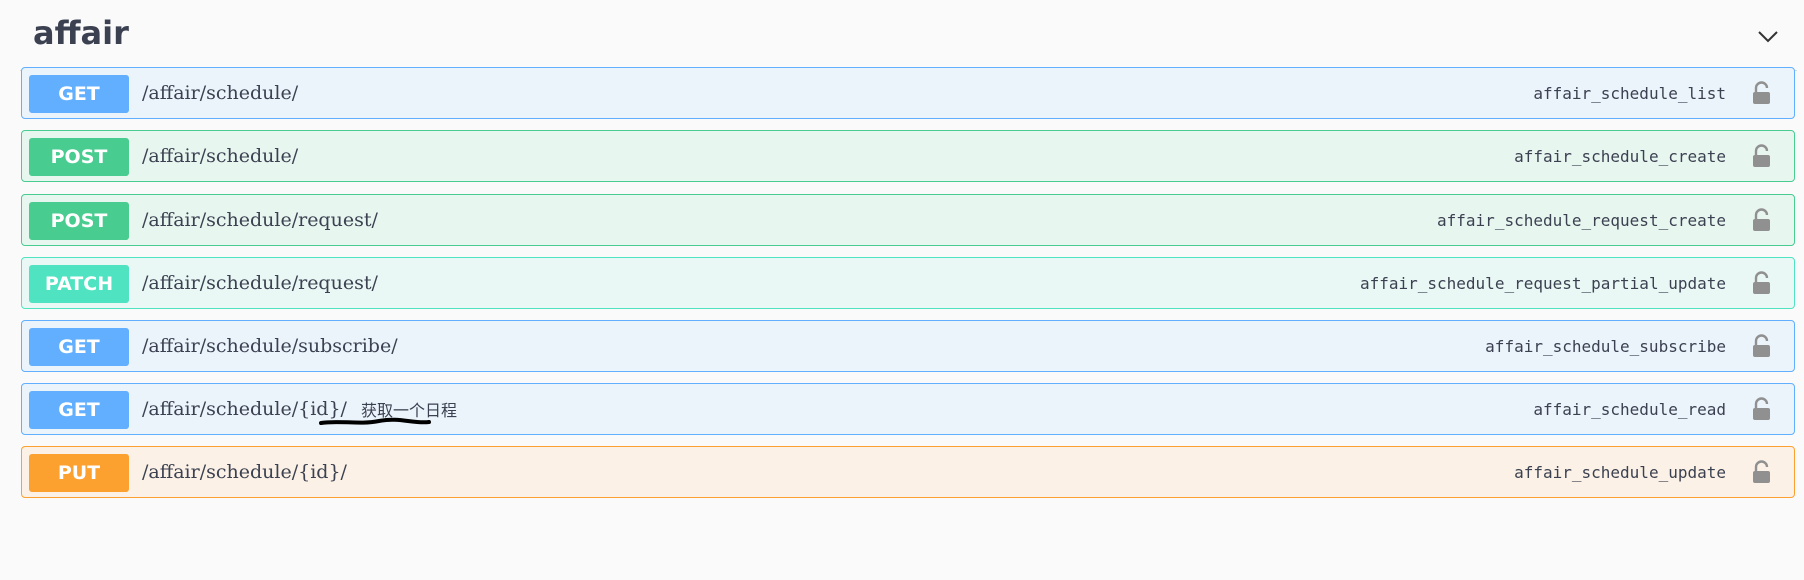  I want to click on operation-id: affair_schedule_list, so click(1629, 93).